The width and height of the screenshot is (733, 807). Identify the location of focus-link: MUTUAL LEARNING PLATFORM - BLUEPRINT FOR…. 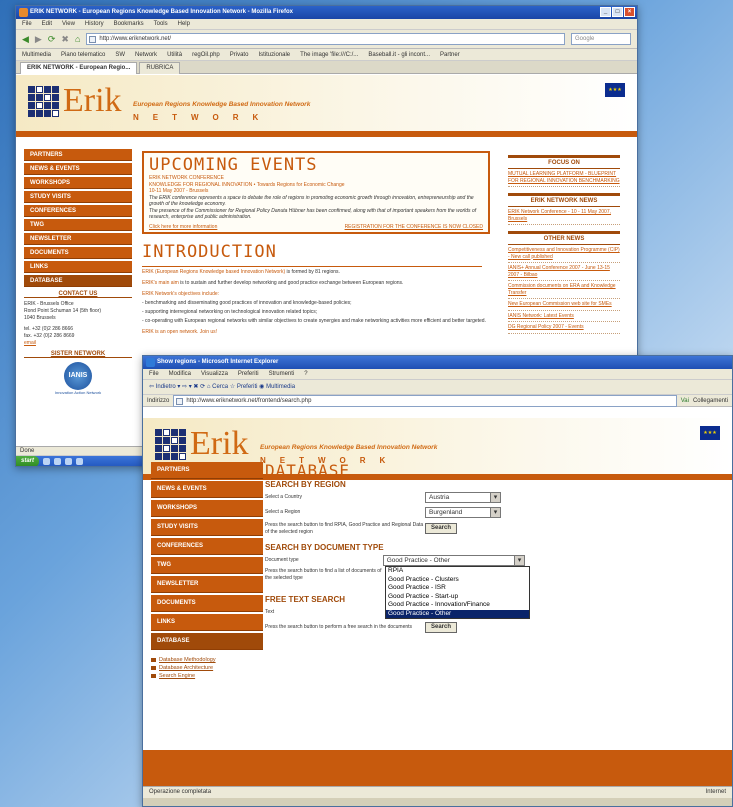
(564, 178).